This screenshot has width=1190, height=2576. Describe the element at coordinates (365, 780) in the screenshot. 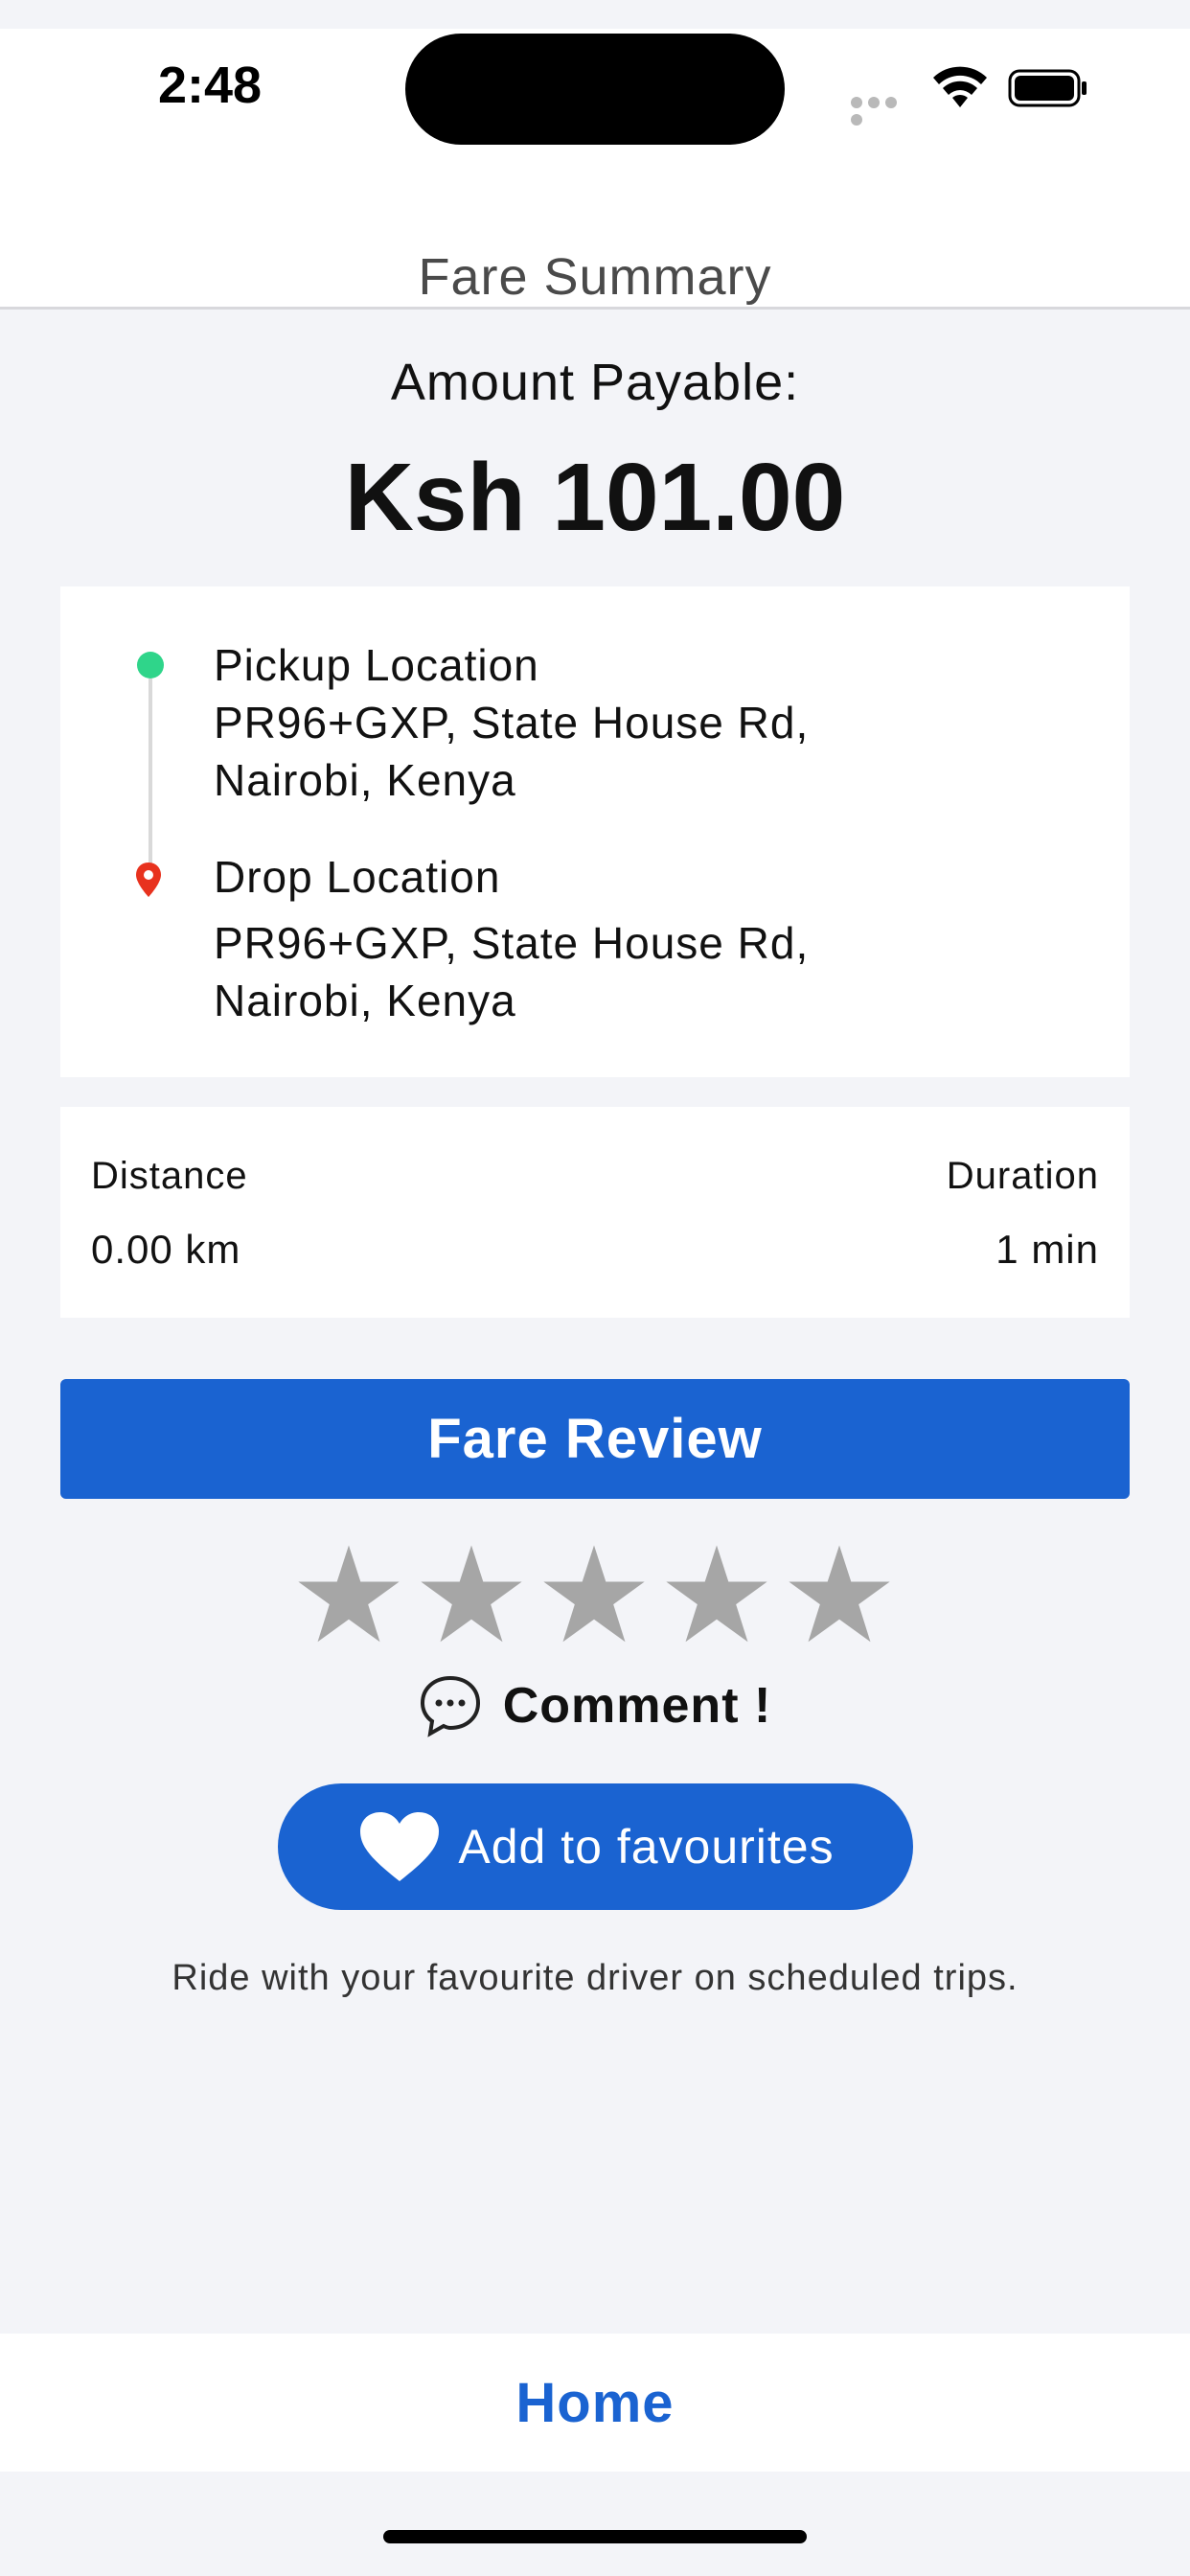

I see `pickup-address-line2: Nairobi, Kenya` at that location.